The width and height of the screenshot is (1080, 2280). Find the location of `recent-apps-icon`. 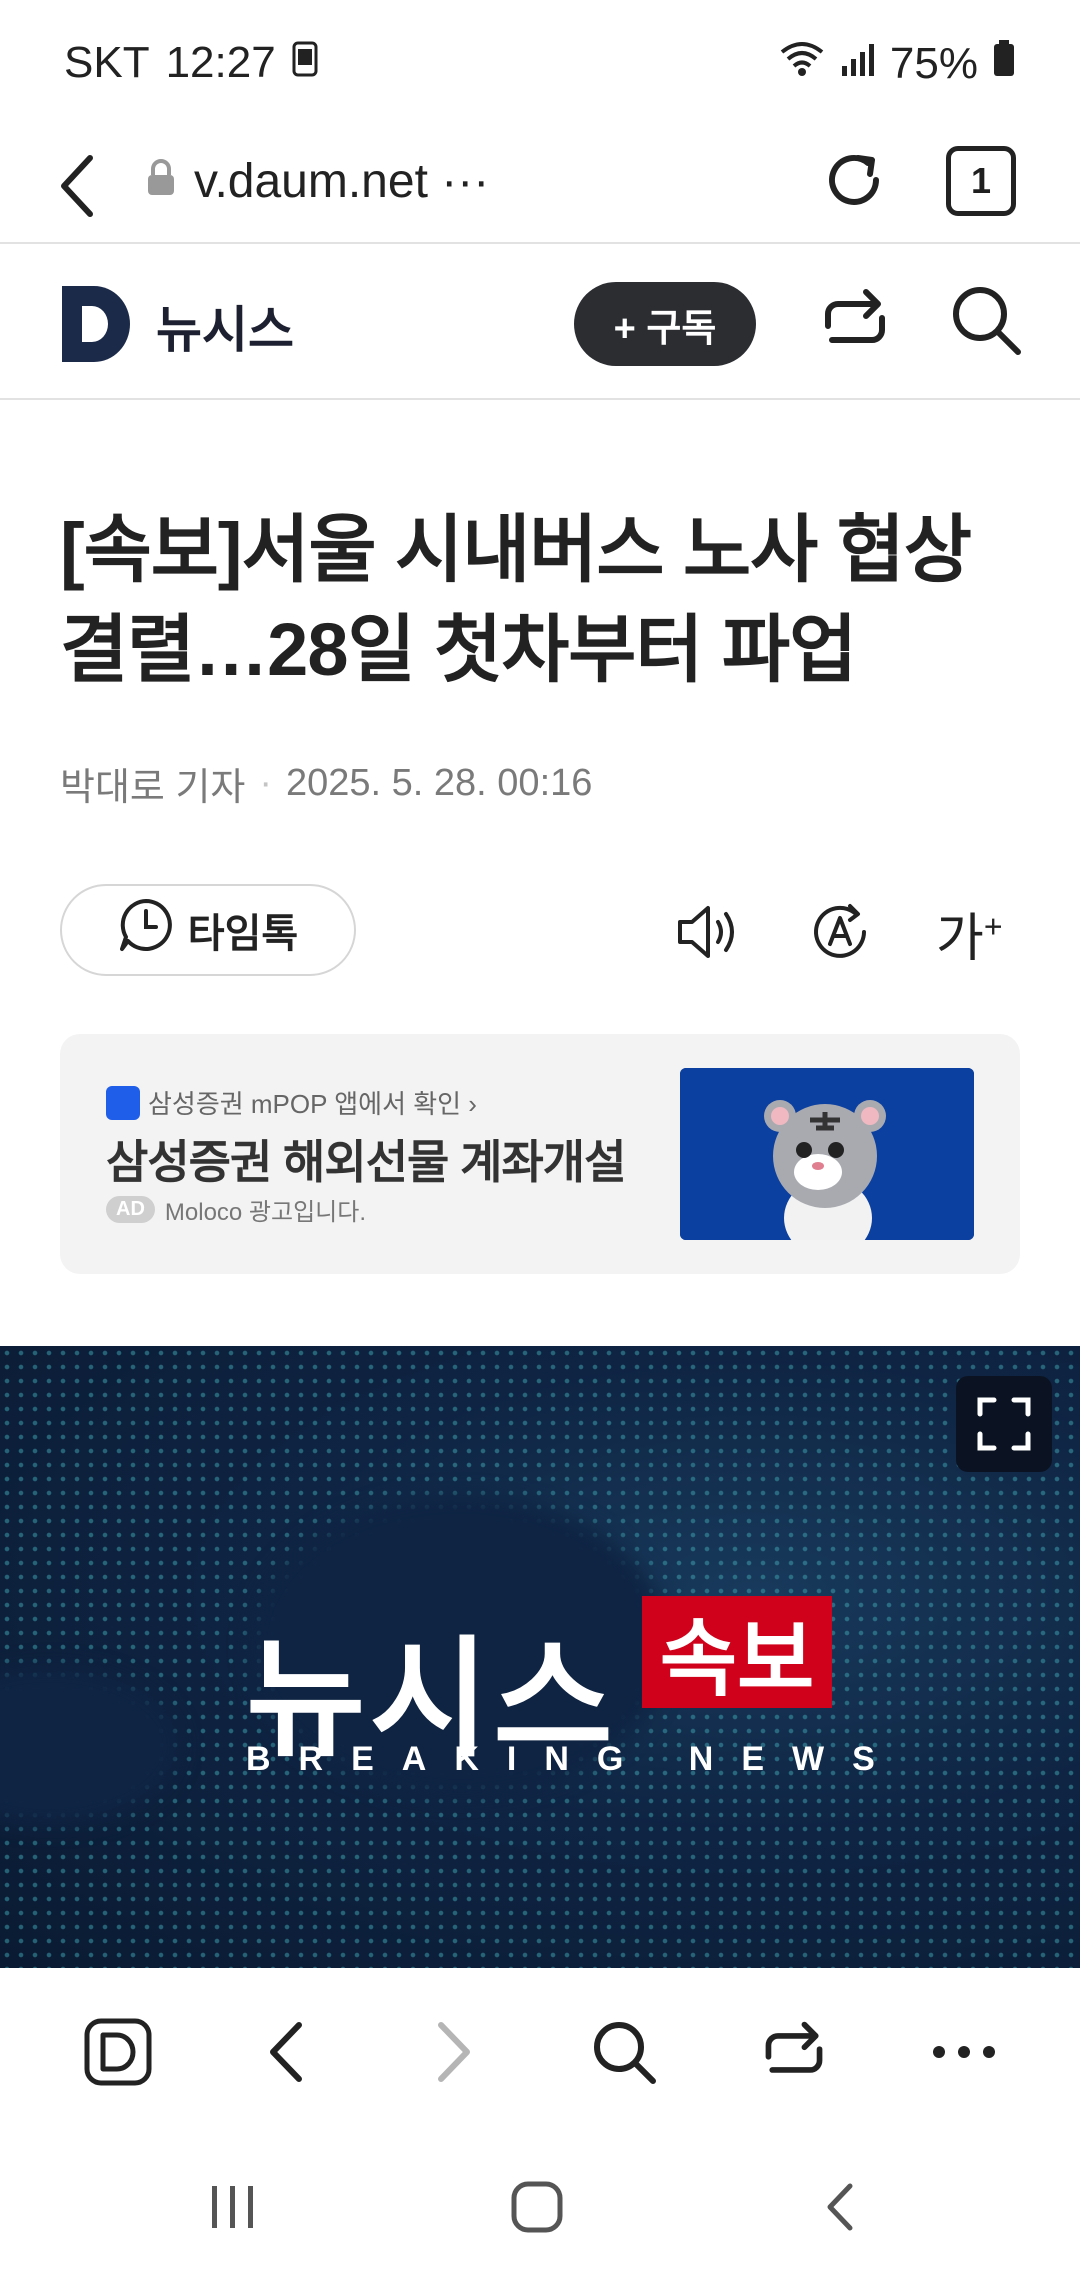

recent-apps-icon is located at coordinates (233, 2209).